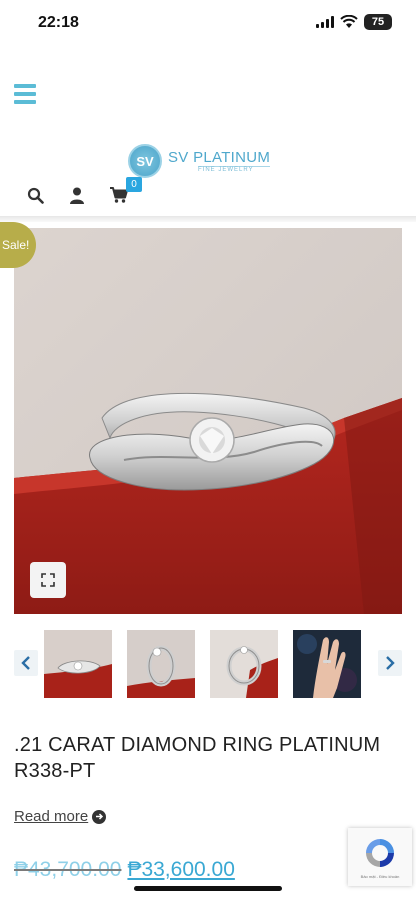 This screenshot has height=900, width=416. I want to click on thumbnail-prev-button, so click(26, 663).